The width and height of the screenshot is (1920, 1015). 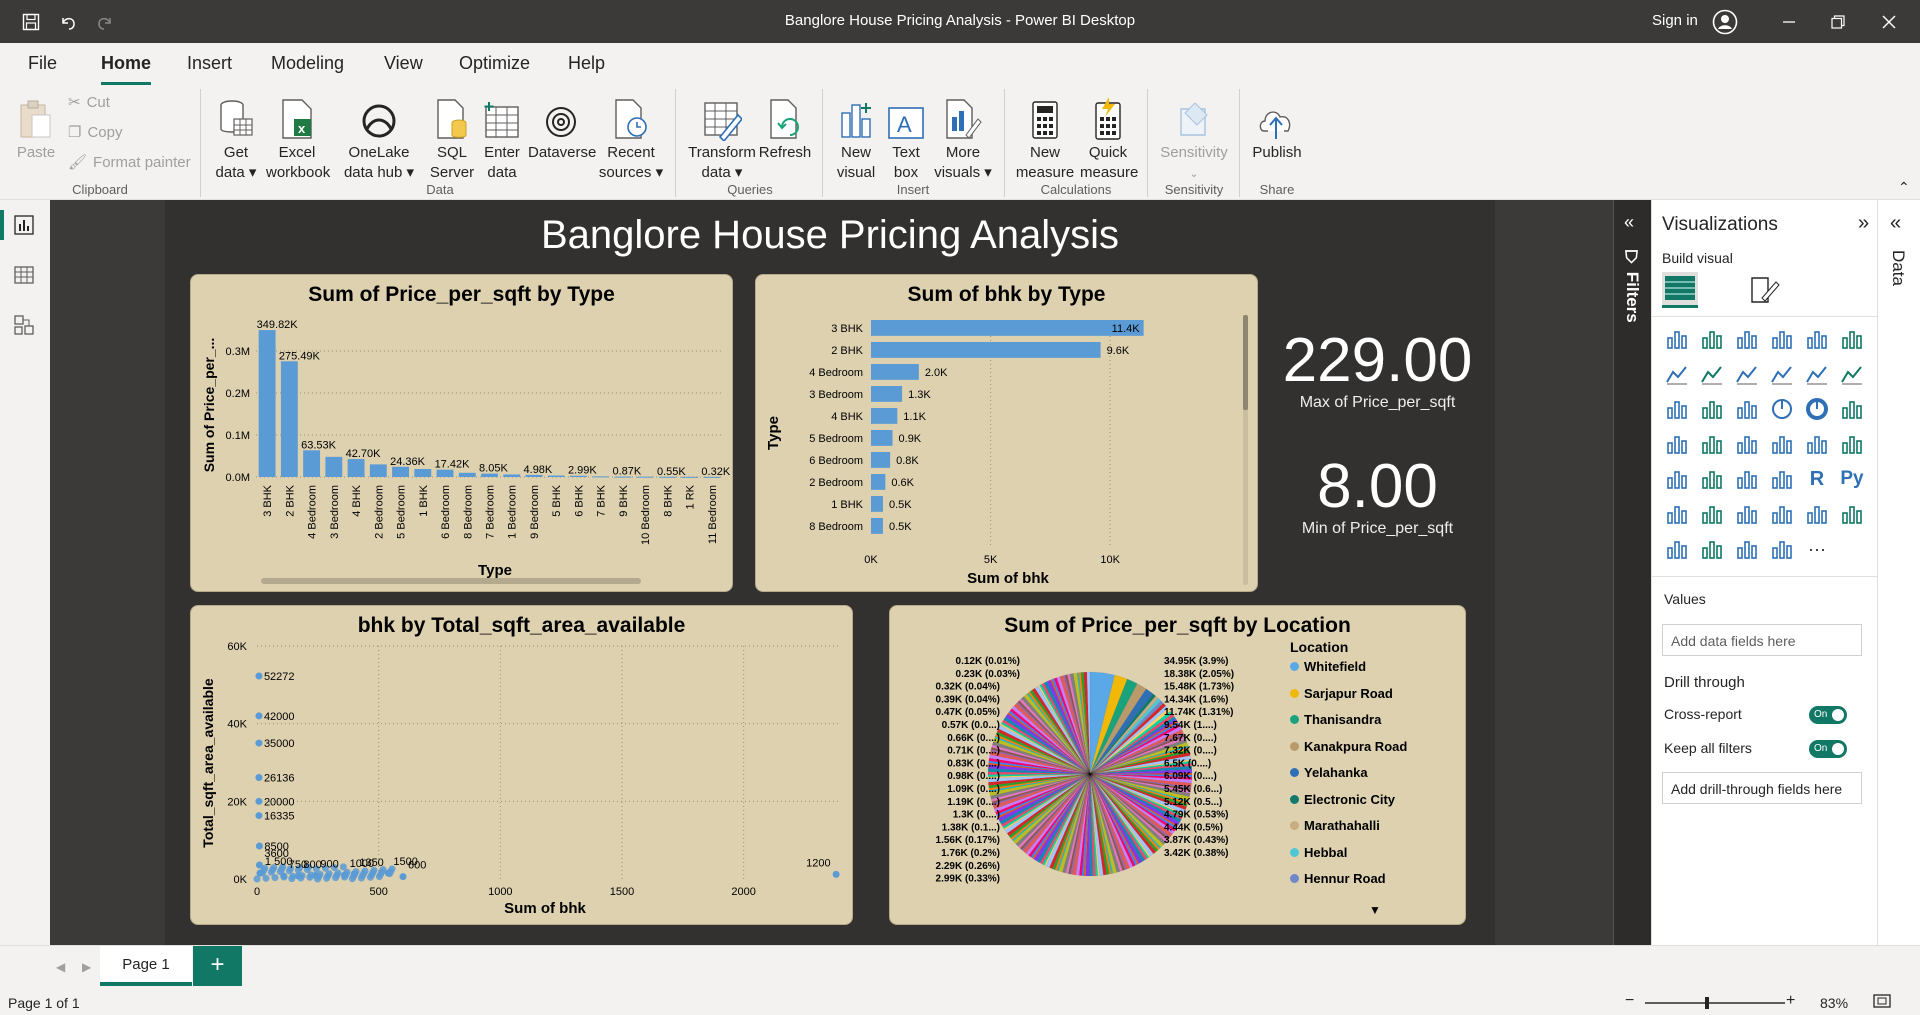 I want to click on tab-page-1: Page 1, so click(x=146, y=966).